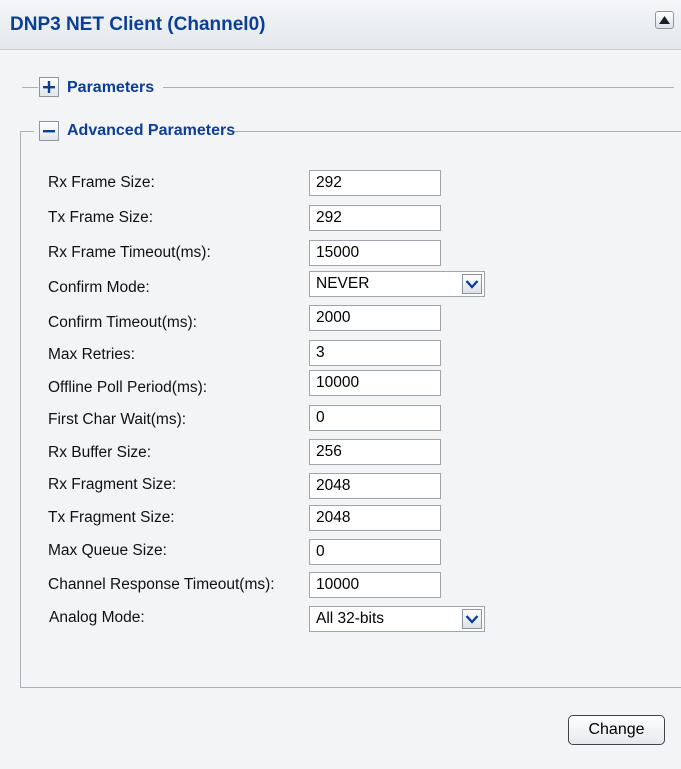  What do you see at coordinates (340, 25) in the screenshot?
I see `panel-header: DNP3 NET Client (Channel0)` at bounding box center [340, 25].